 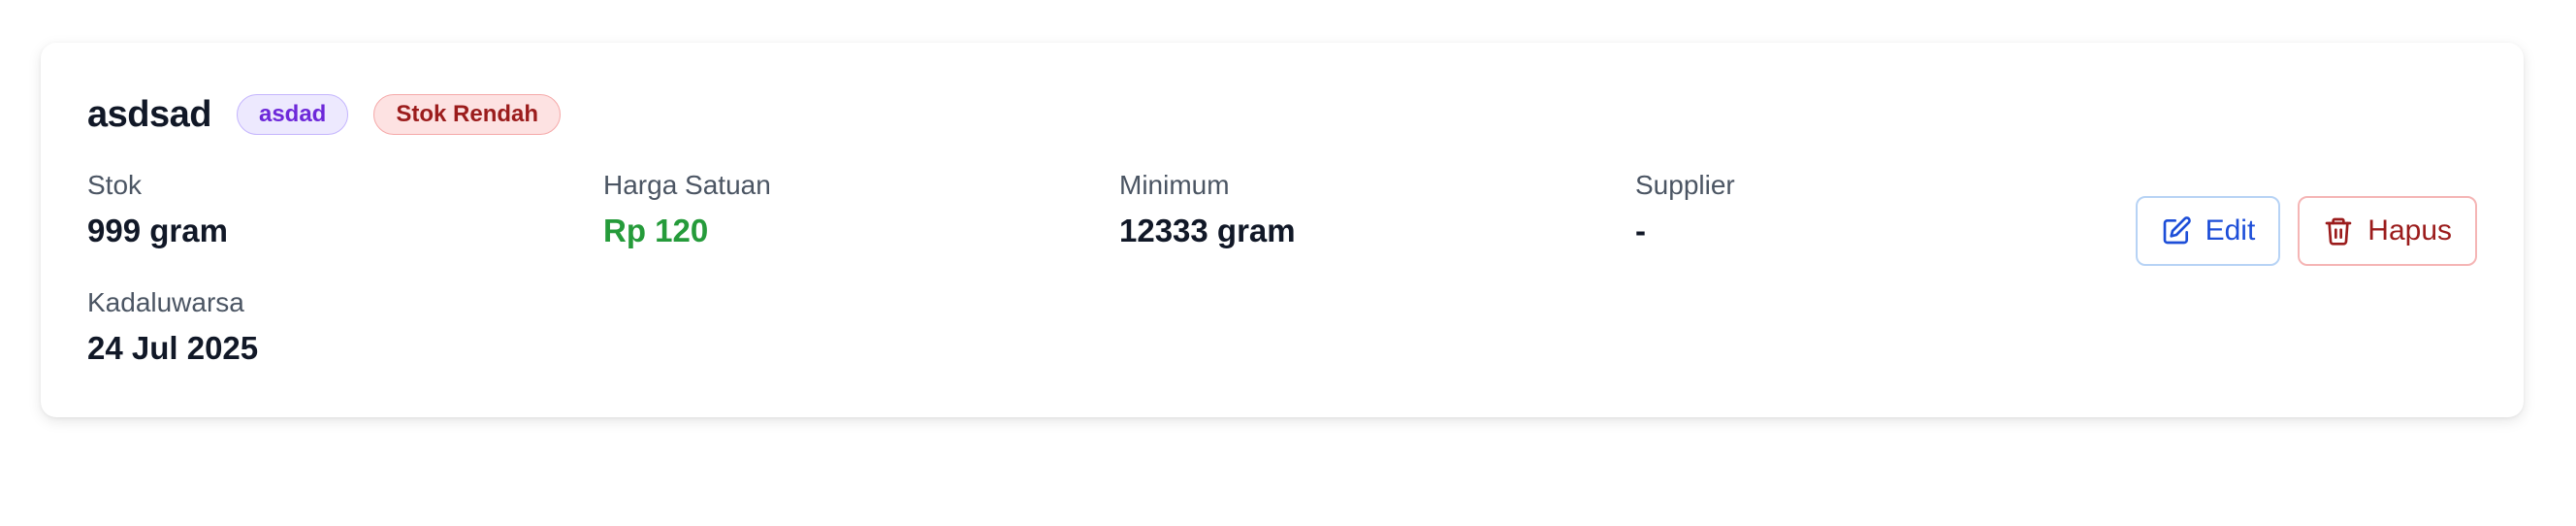 I want to click on minimum-value: 12333 gram, so click(x=1207, y=230).